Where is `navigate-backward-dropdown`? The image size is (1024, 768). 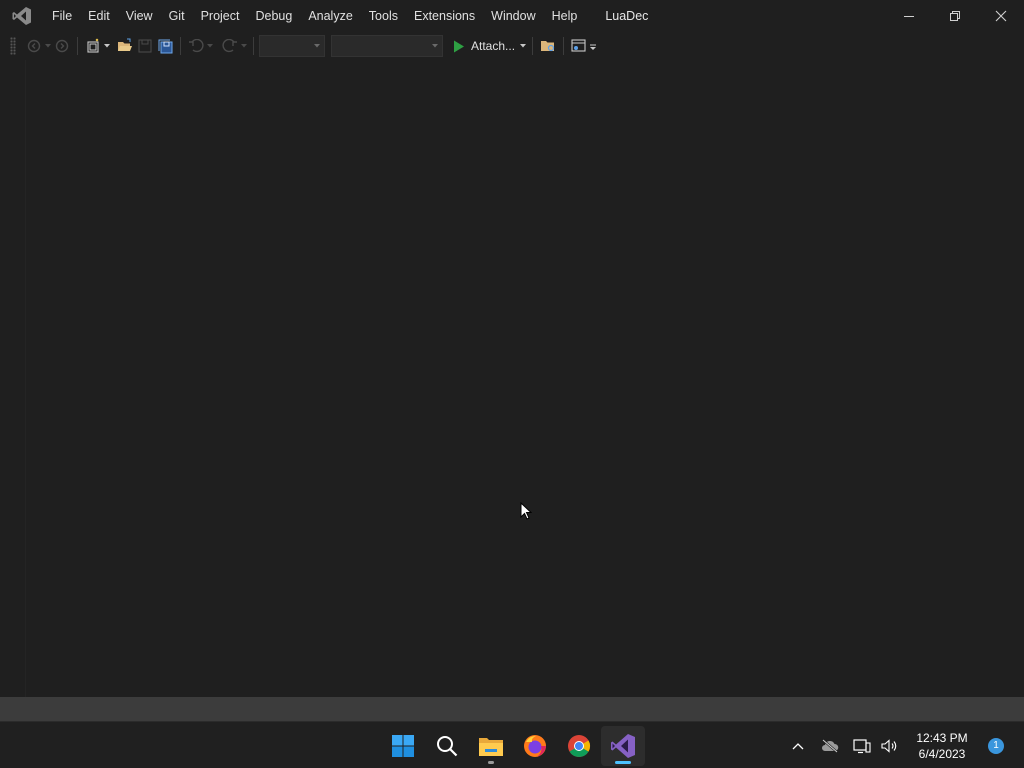
navigate-backward-dropdown is located at coordinates (48, 46).